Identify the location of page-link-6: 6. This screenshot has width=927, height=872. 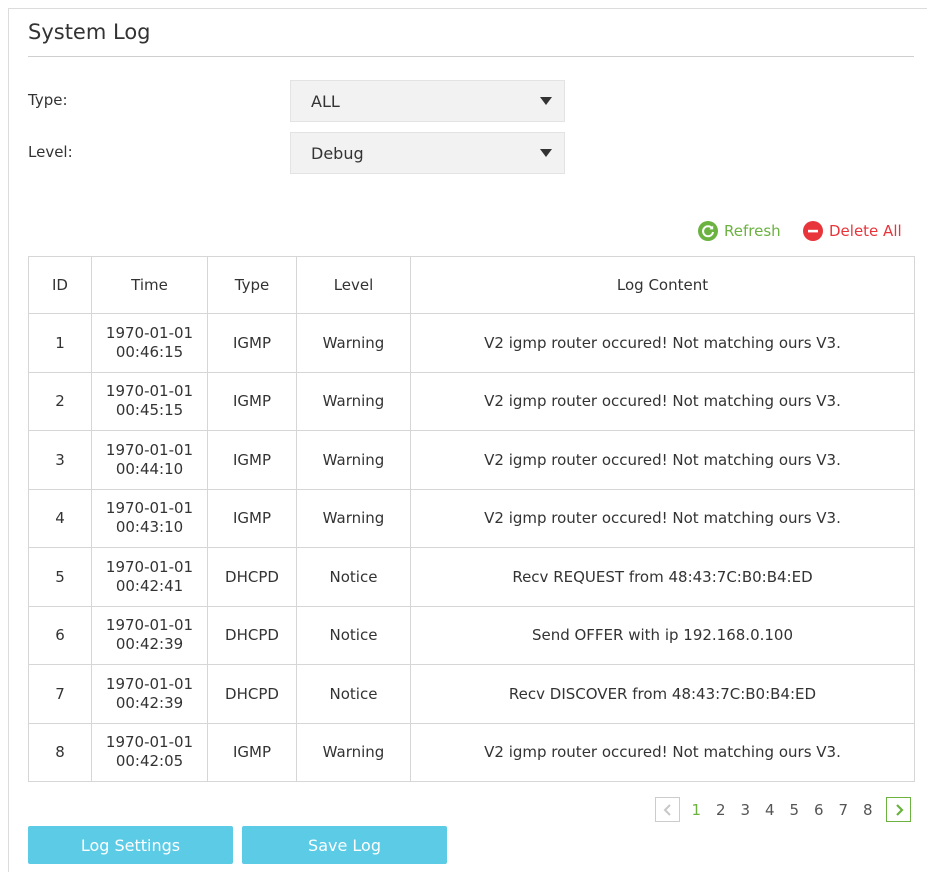
(819, 810).